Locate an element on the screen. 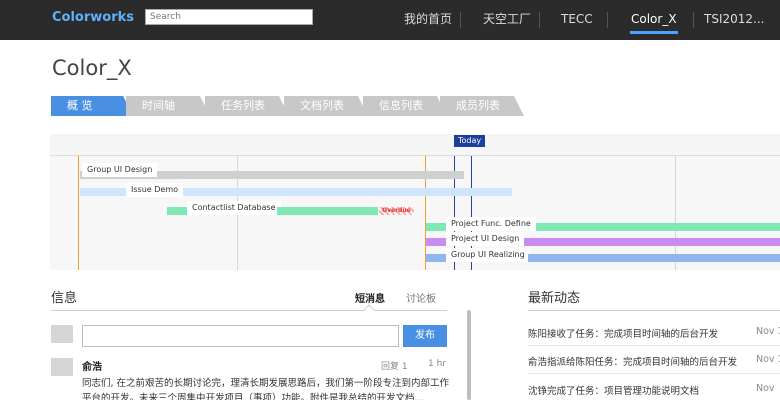  news-item: 沈铮完成了任务：项目管理功能说明文档 is located at coordinates (613, 390).